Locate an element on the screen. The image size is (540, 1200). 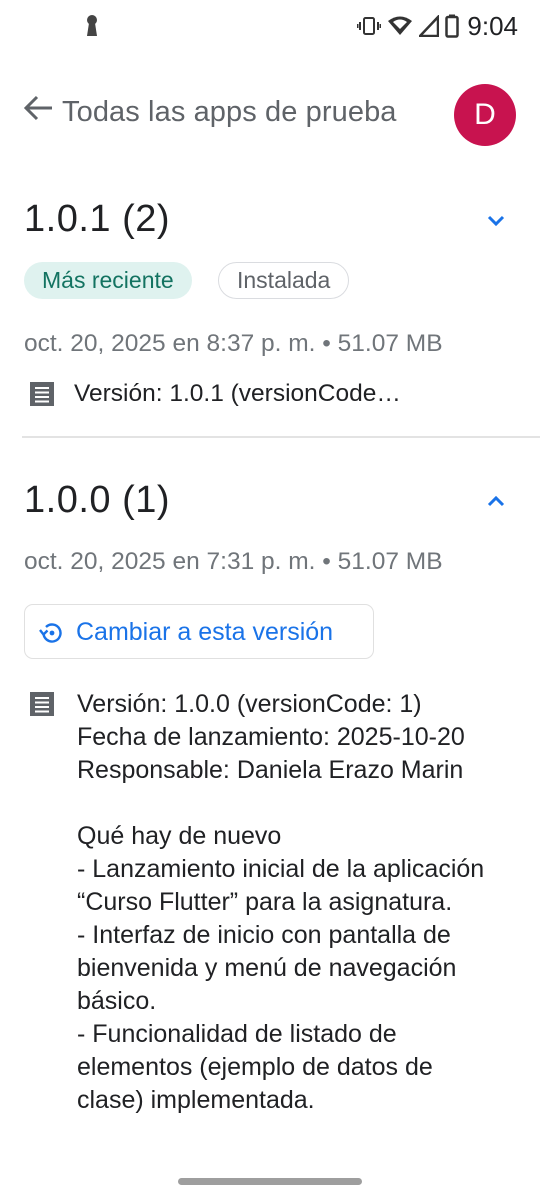
switch-version-button: Cambiar a esta versión is located at coordinates (199, 631).